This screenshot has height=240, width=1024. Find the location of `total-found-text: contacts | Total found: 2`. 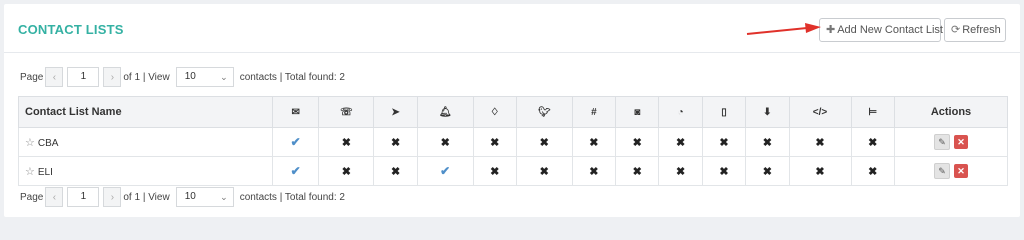

total-found-text: contacts | Total found: 2 is located at coordinates (292, 77).